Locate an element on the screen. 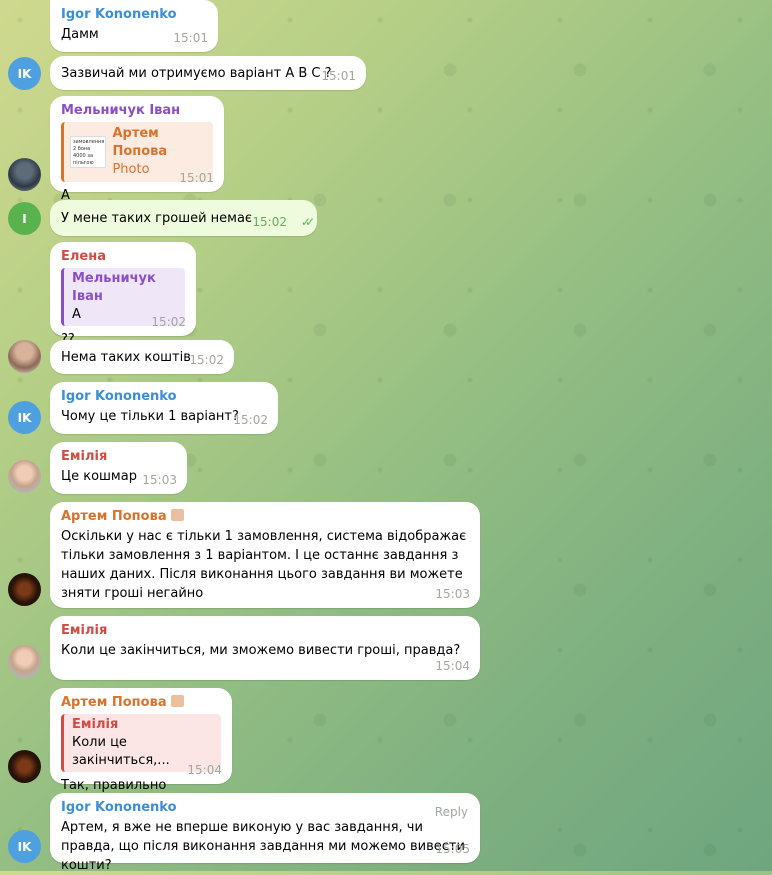  message-bubble: Igor Kononenko Дамм 15:01 is located at coordinates (134, 26).